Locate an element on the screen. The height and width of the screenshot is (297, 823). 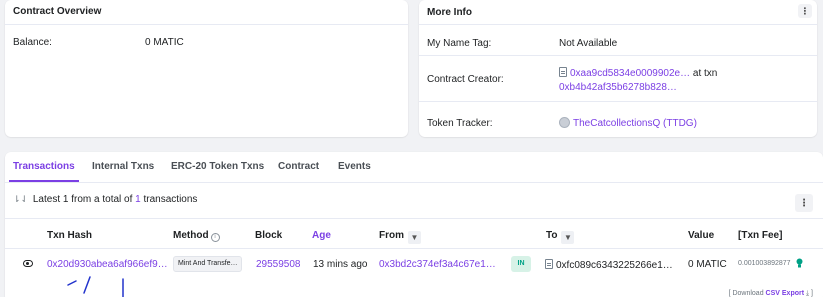
info-icon: i is located at coordinates (215, 237).